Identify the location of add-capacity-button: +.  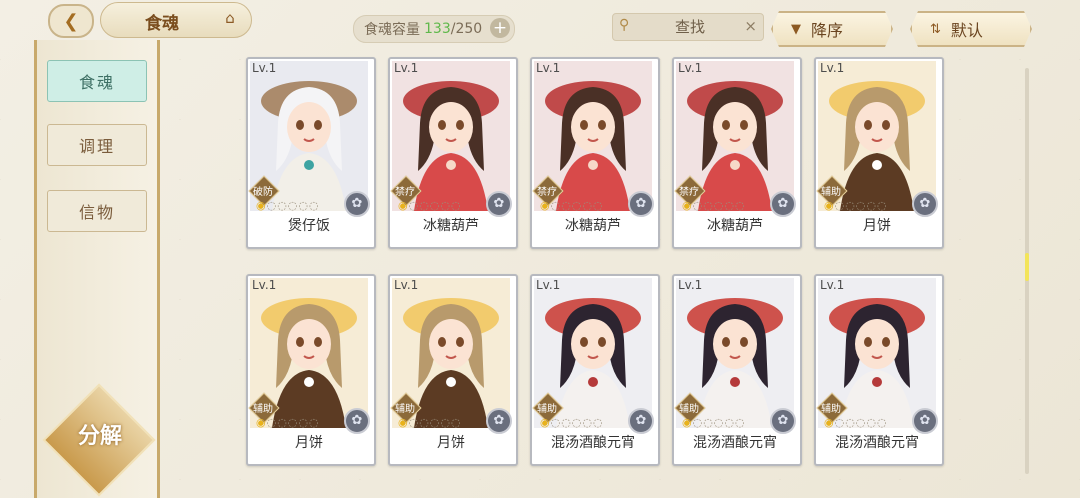
(500, 28).